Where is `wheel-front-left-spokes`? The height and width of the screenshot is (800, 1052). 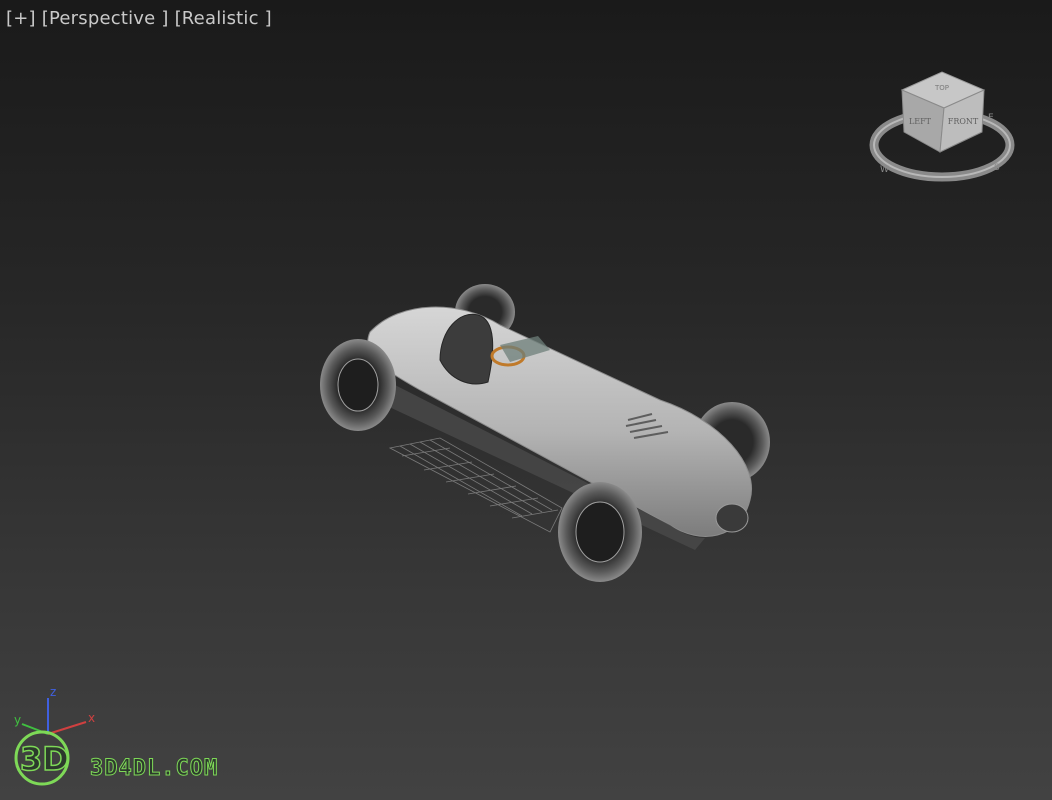 wheel-front-left-spokes is located at coordinates (600, 532).